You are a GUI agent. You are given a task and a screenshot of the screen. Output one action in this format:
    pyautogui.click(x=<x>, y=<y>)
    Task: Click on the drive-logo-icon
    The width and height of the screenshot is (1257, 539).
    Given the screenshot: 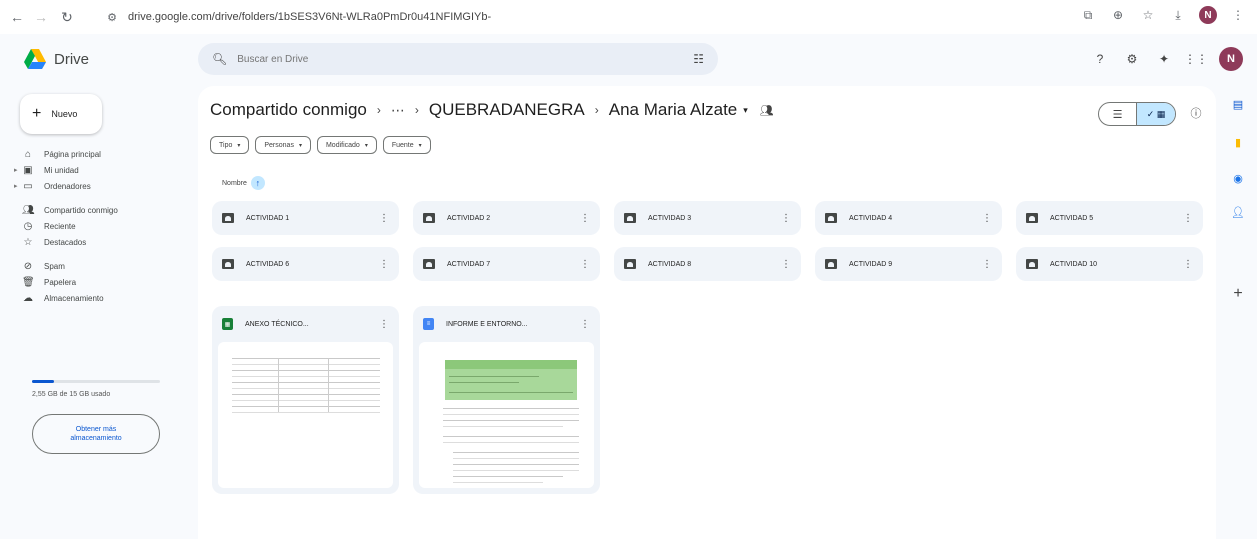 What is the action you would take?
    pyautogui.click(x=35, y=59)
    